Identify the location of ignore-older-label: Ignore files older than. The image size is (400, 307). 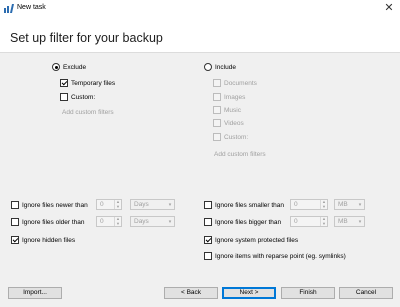
(53, 222).